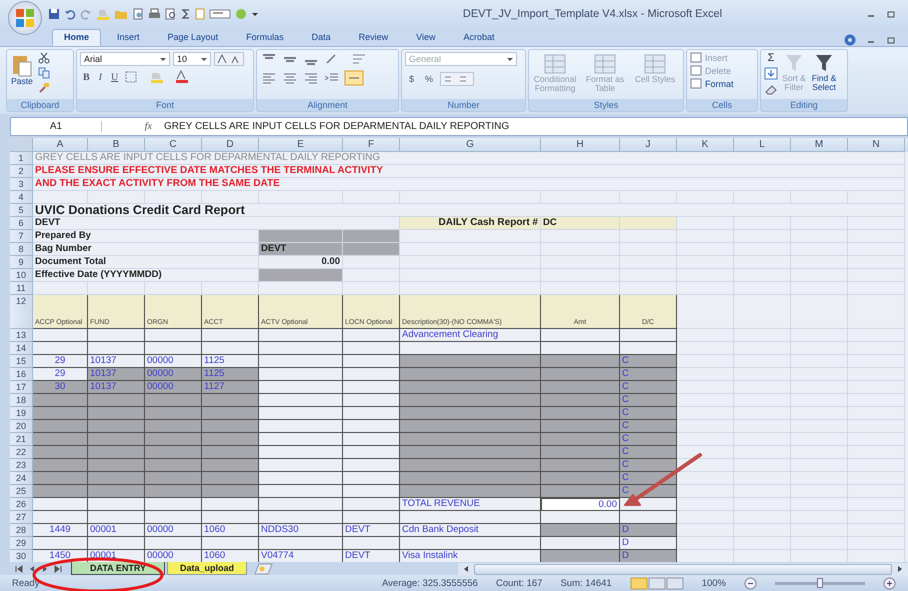  Describe the element at coordinates (321, 37) in the screenshot. I see `ribbon-tab: Data` at that location.